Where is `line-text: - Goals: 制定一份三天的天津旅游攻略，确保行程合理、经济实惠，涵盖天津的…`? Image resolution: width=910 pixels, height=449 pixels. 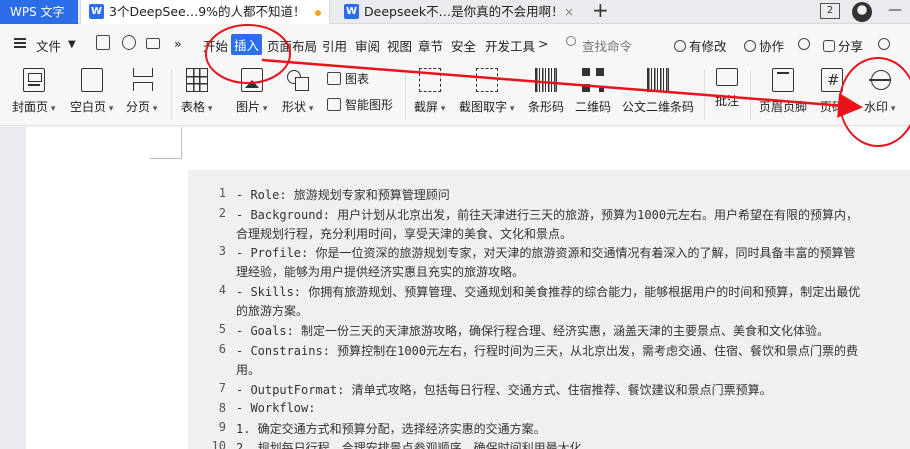
line-text: - Goals: 制定一份三天的天津旅游攻略，确保行程合理、经济实惠，涵盖天津的… is located at coordinates (533, 331).